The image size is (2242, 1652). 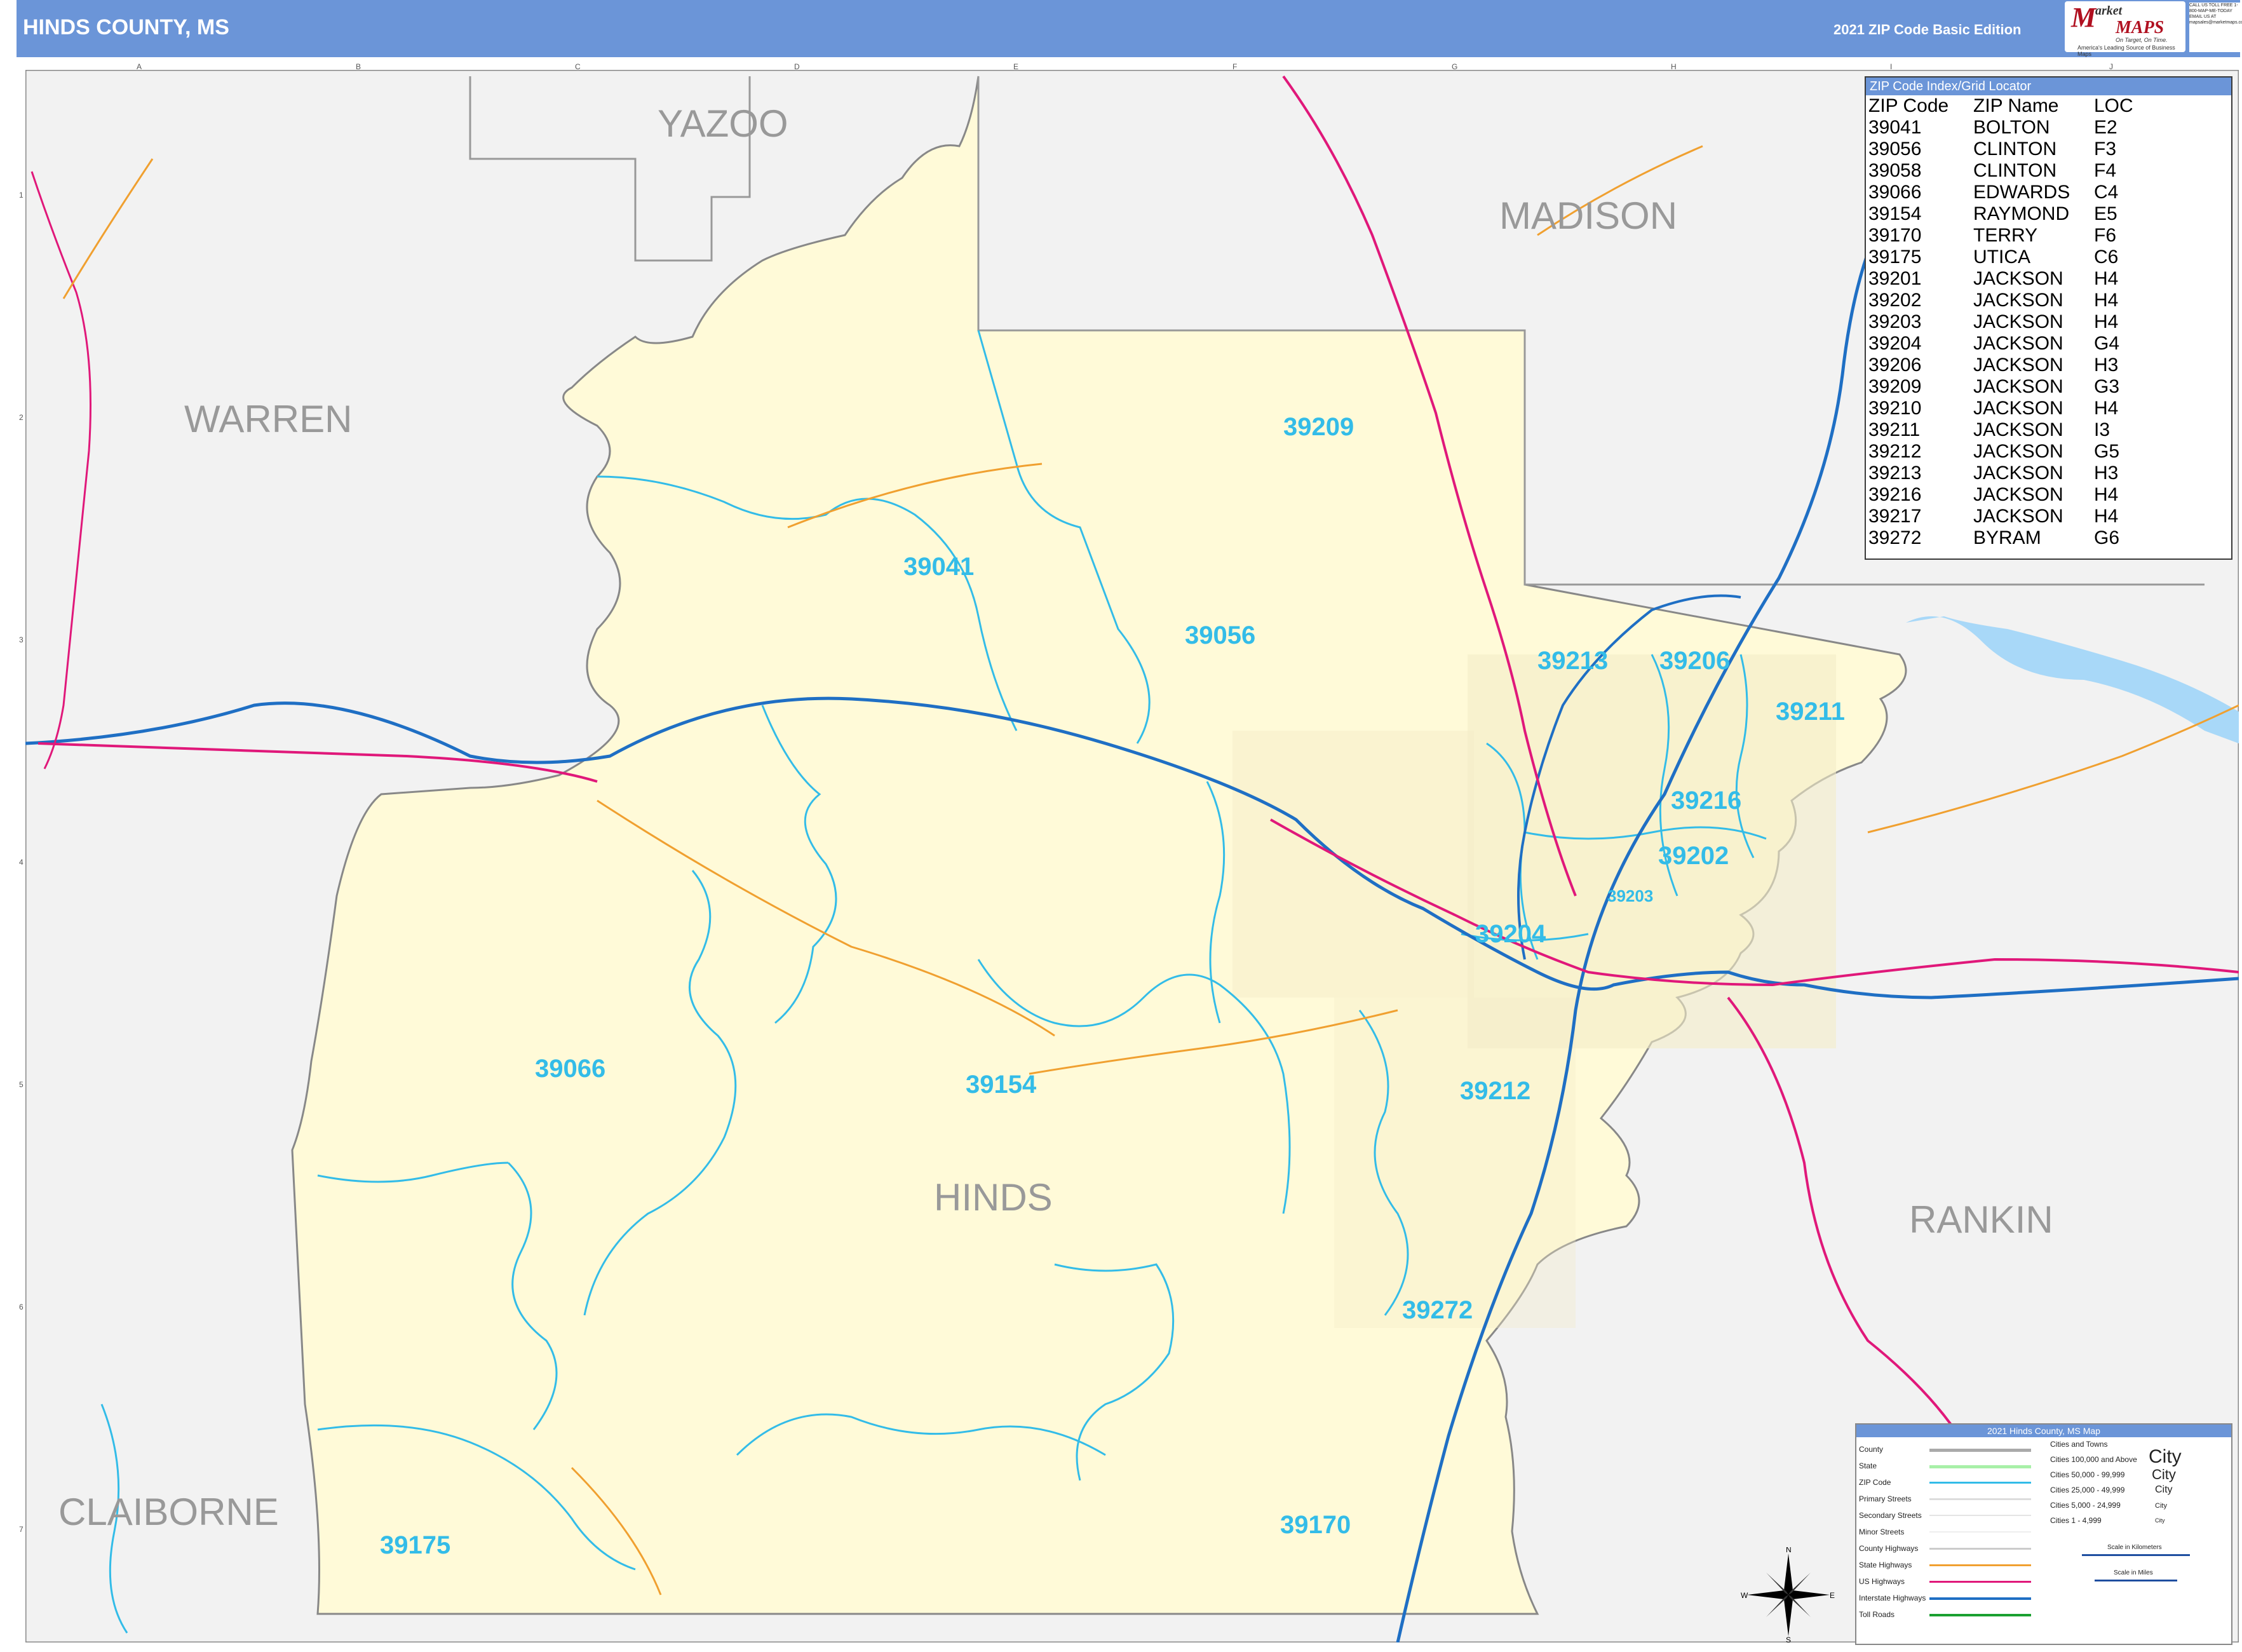 I want to click on loc-cell: E2, so click(x=2105, y=127).